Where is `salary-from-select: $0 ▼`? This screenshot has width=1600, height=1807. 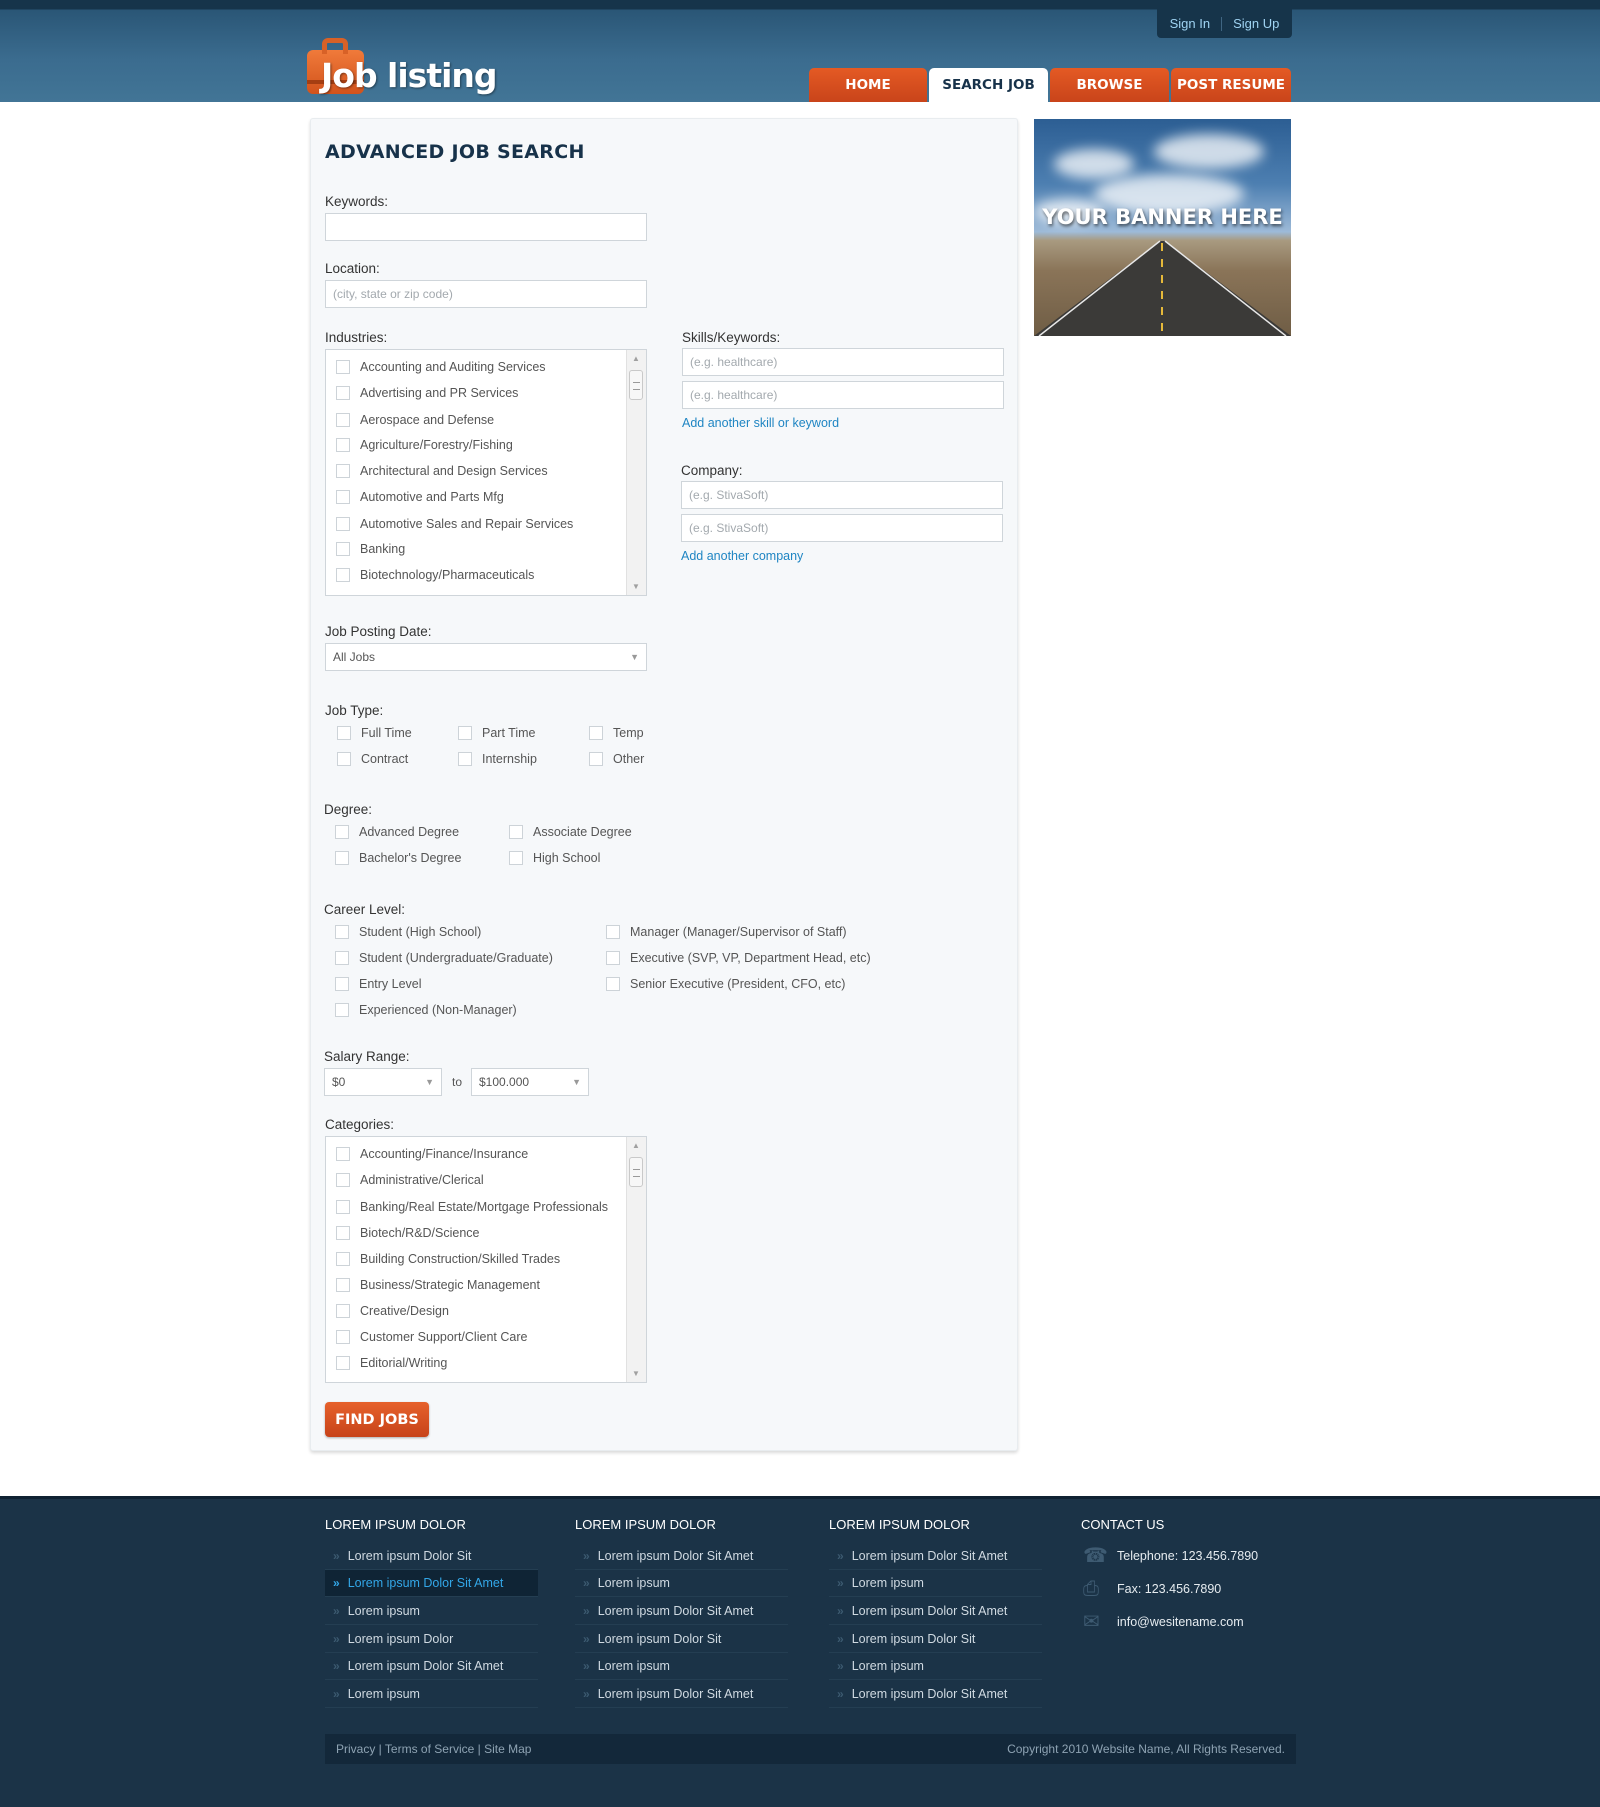 salary-from-select: $0 ▼ is located at coordinates (383, 1082).